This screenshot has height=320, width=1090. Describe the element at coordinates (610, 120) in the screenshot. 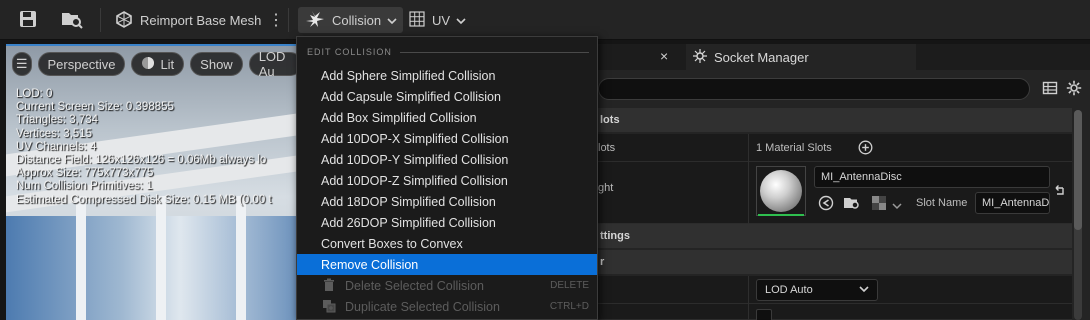

I see `category-label: lots` at that location.